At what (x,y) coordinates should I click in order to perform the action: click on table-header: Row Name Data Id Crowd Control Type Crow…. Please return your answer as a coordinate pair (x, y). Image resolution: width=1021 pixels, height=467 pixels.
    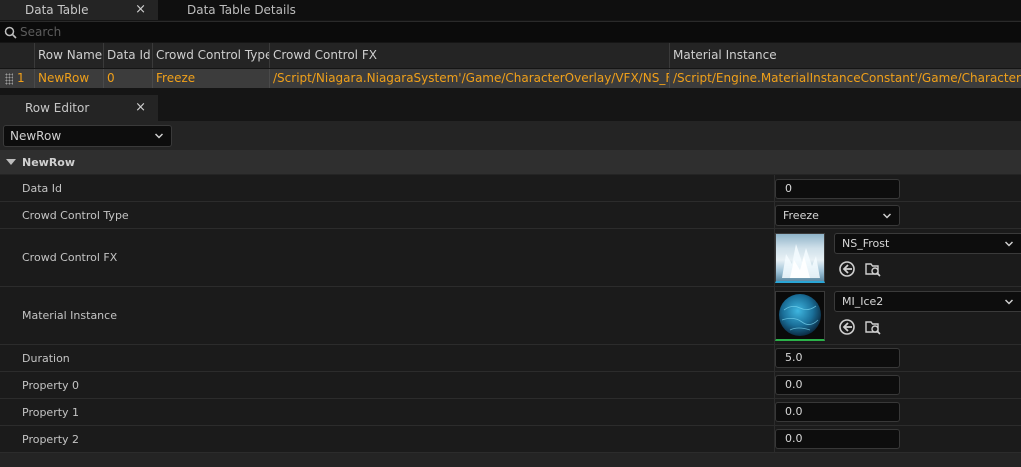
    Looking at the image, I should click on (510, 55).